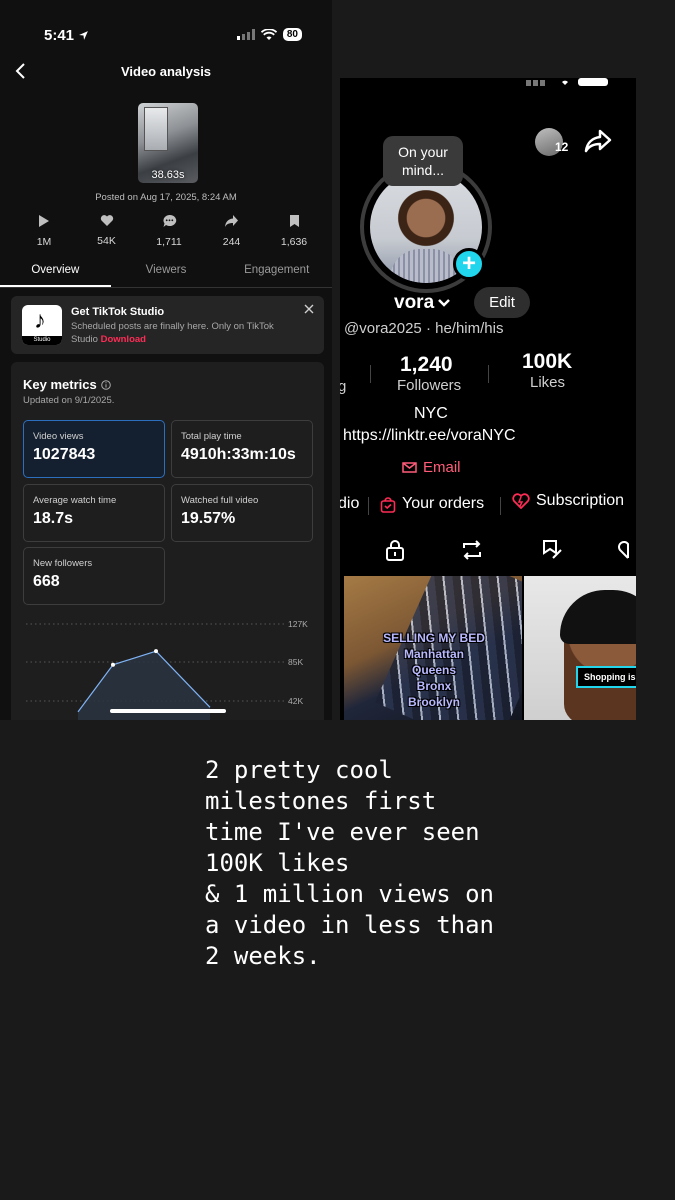  I want to click on metric-total-play-time: Total play time 4910h:33m:10s, so click(242, 449).